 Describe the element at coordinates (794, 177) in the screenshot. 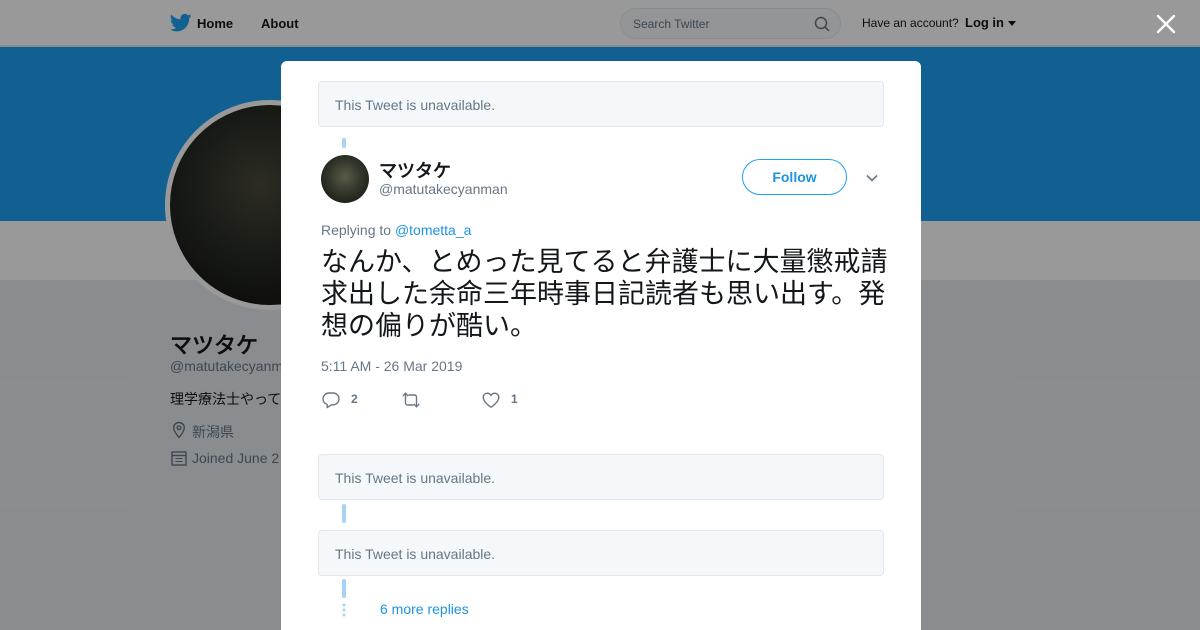

I see `follow-button: Follow` at that location.